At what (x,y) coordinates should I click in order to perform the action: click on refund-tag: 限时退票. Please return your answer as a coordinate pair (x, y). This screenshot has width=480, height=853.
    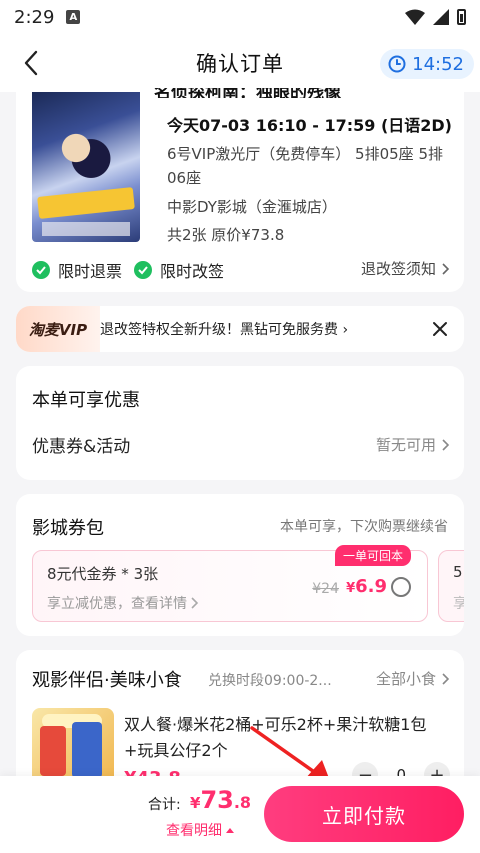
    Looking at the image, I should click on (77, 270).